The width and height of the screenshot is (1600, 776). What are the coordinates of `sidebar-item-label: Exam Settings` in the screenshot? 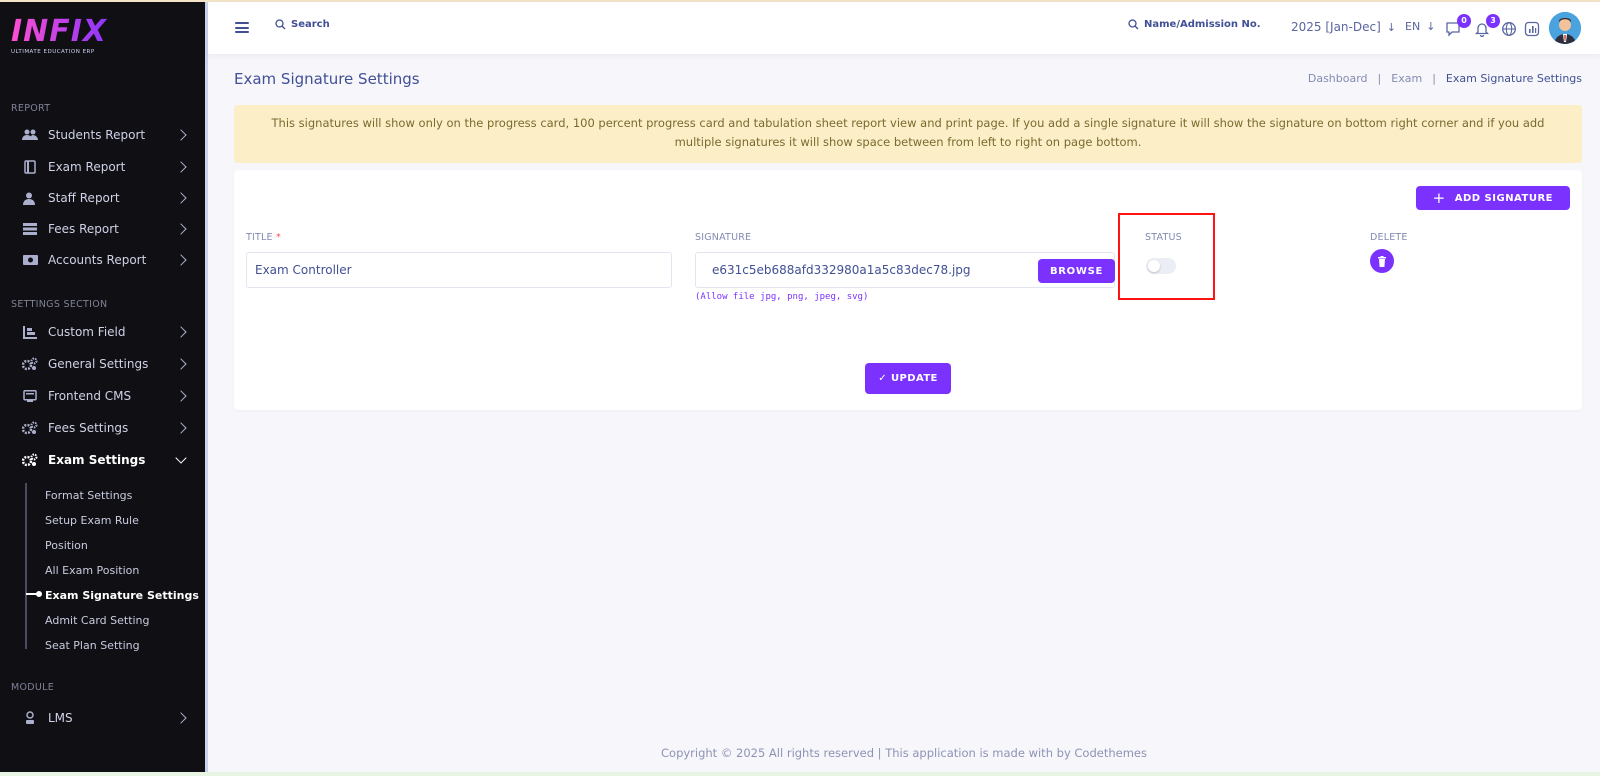 It's located at (97, 460).